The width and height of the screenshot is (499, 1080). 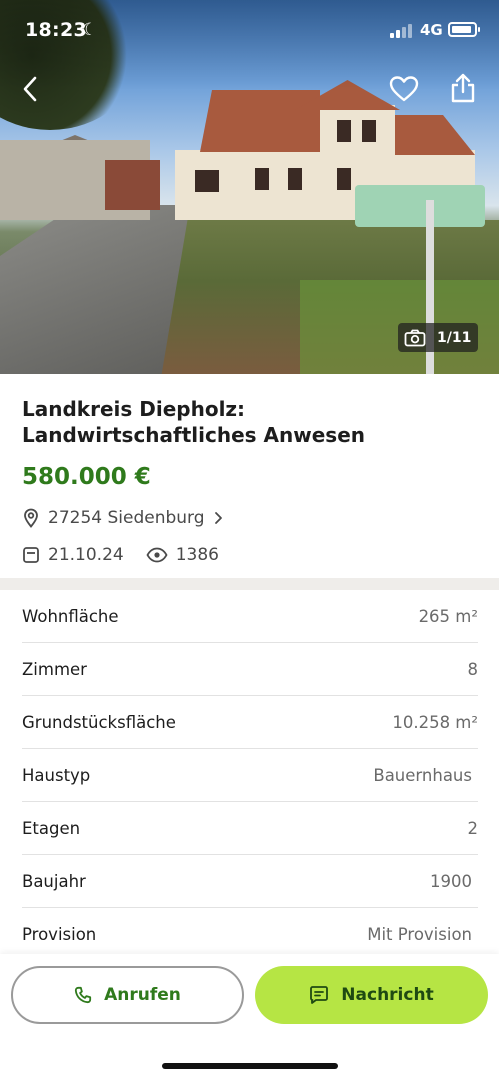 What do you see at coordinates (59, 934) in the screenshot?
I see `detail-label: Provision` at bounding box center [59, 934].